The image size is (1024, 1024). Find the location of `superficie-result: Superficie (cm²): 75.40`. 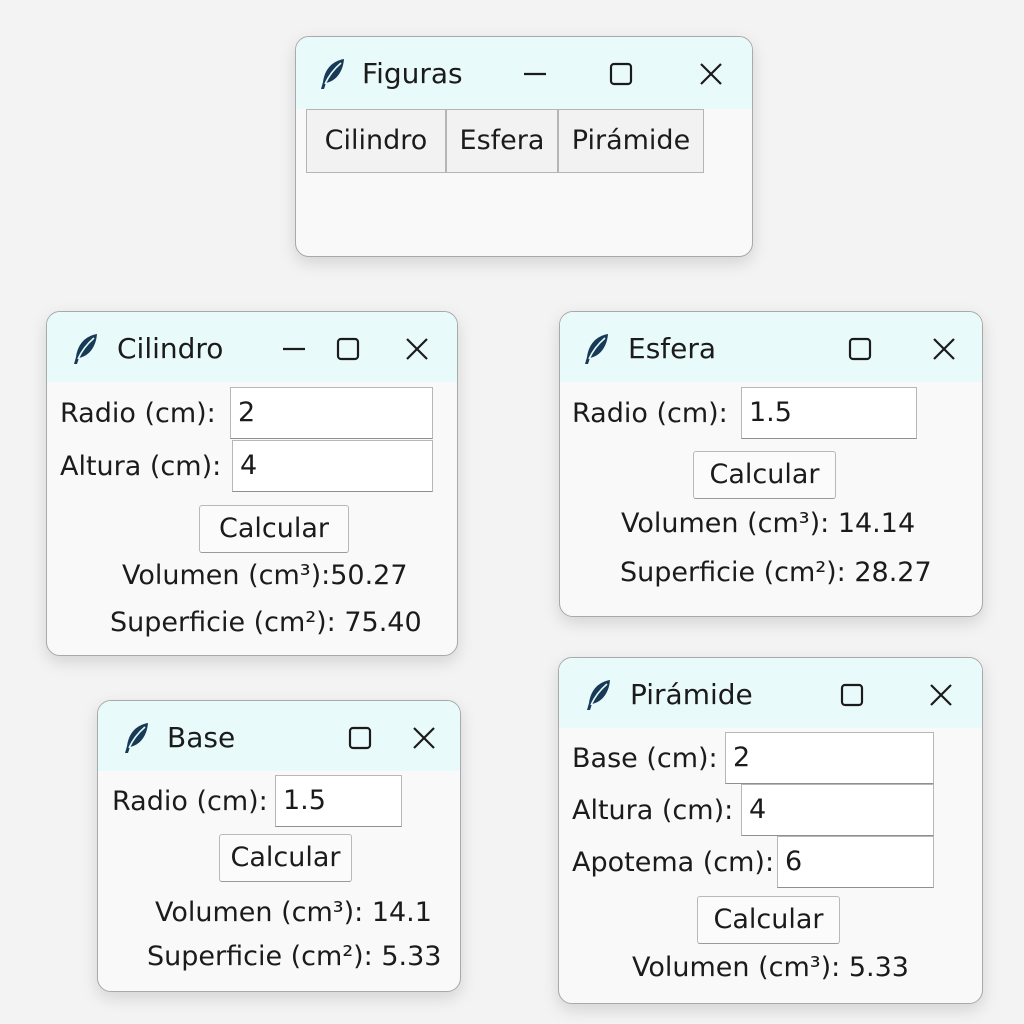

superficie-result: Superficie (cm²): 75.40 is located at coordinates (266, 622).